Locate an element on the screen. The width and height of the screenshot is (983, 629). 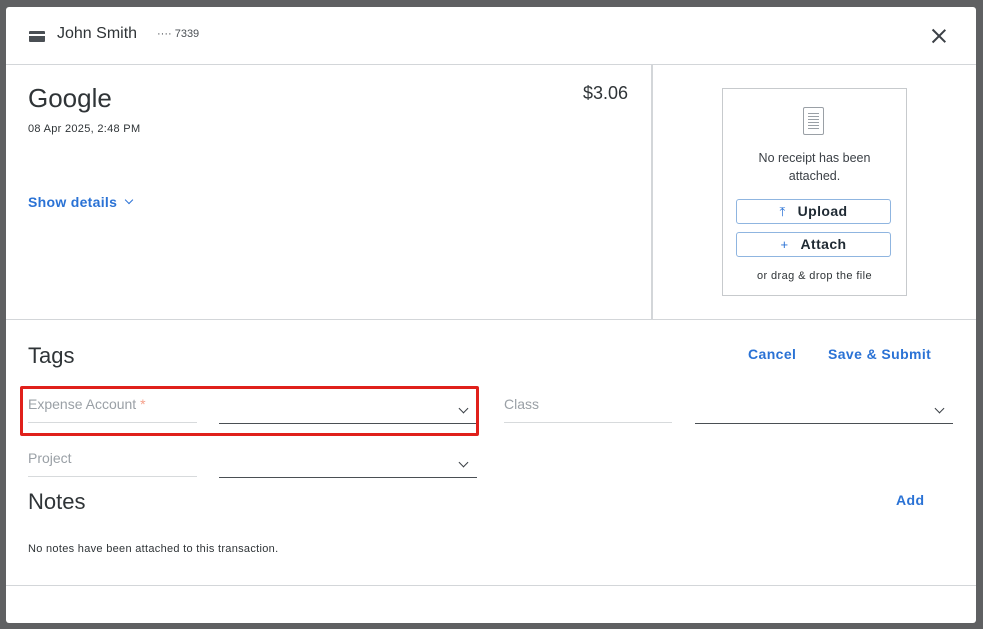
modal-header: John Smith ···· 7339 is located at coordinates (491, 36).